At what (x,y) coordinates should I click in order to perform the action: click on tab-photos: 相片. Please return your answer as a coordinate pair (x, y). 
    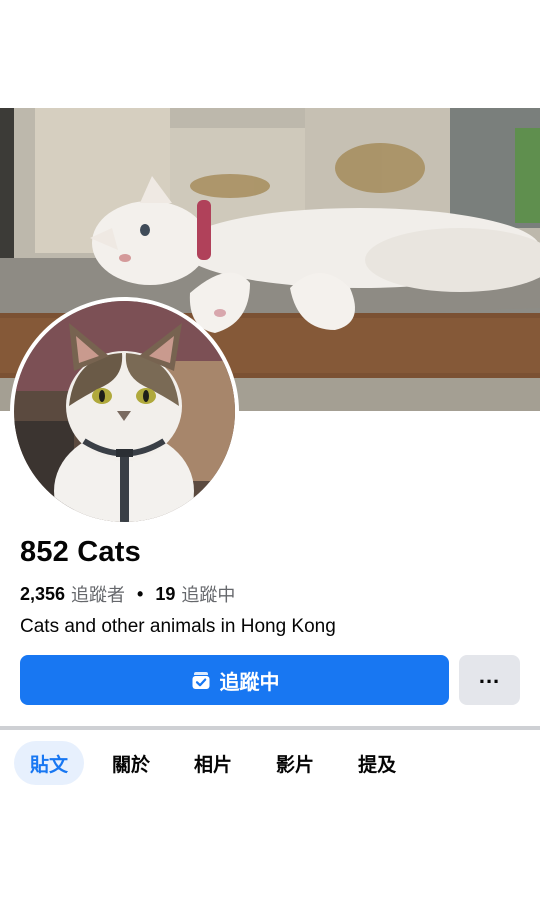
    Looking at the image, I should click on (213, 763).